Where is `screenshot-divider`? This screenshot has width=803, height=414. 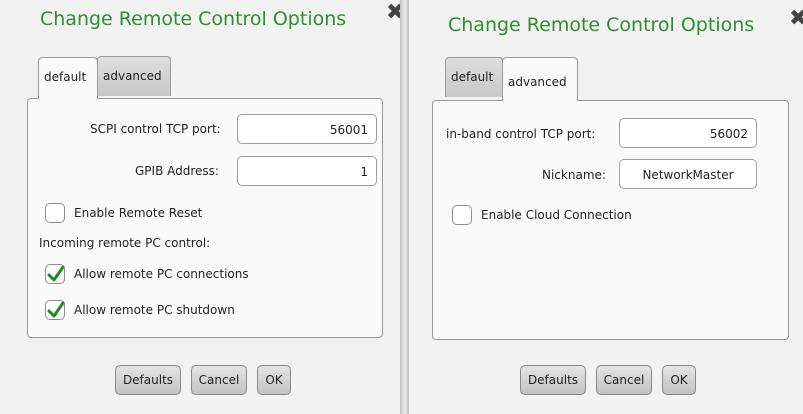 screenshot-divider is located at coordinates (404, 207).